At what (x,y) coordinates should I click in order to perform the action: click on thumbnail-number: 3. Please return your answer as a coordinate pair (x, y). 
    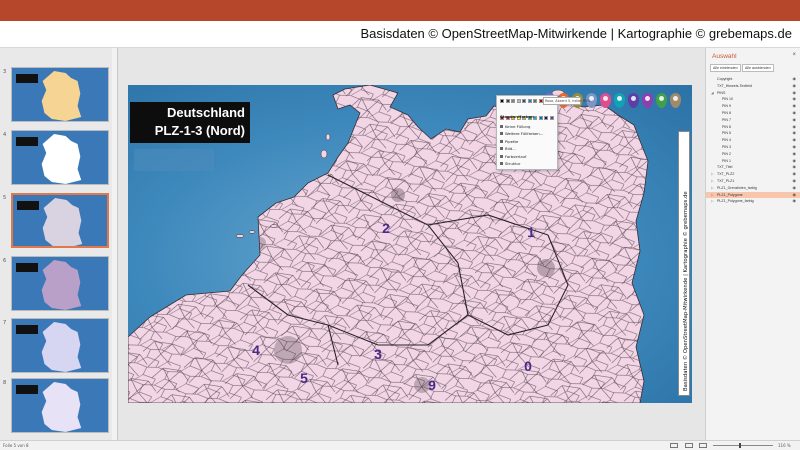
    Looking at the image, I should click on (5, 72).